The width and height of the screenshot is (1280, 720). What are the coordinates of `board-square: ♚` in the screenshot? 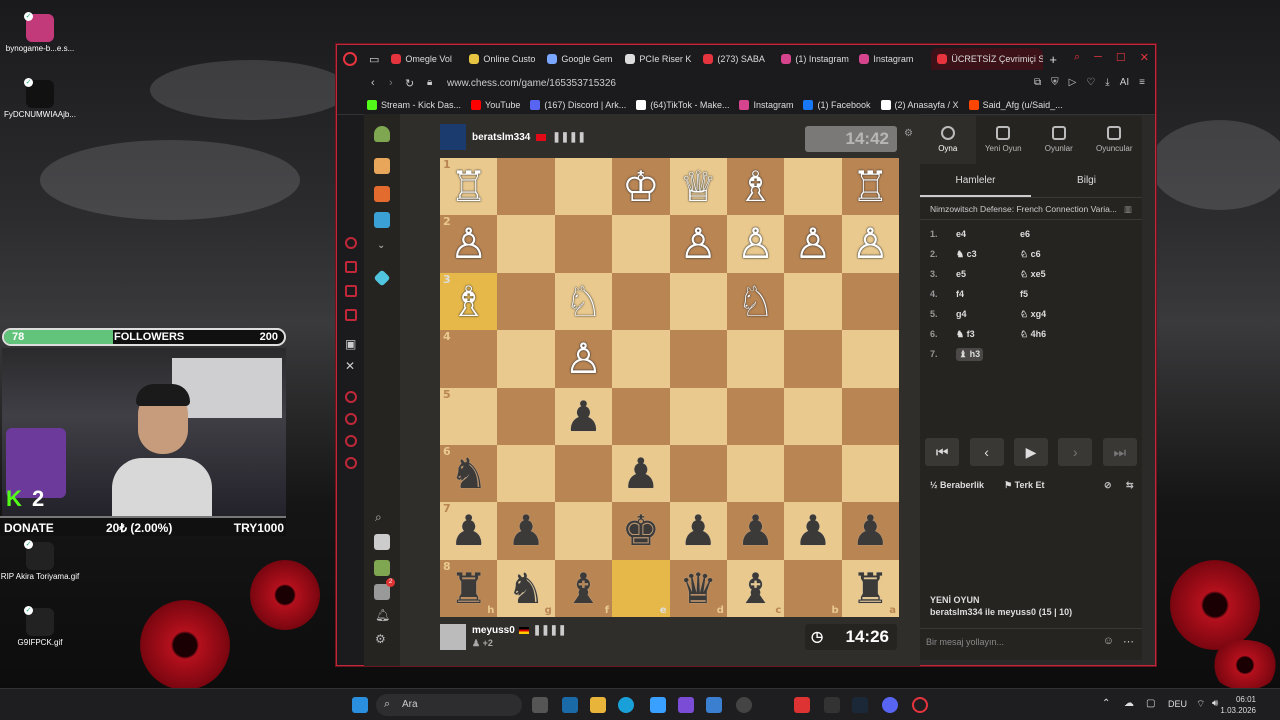 It's located at (641, 531).